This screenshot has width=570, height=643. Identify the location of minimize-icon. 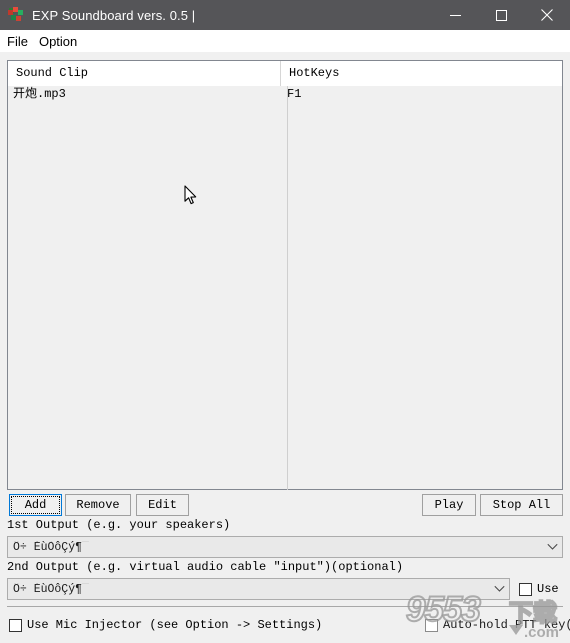
(455, 15).